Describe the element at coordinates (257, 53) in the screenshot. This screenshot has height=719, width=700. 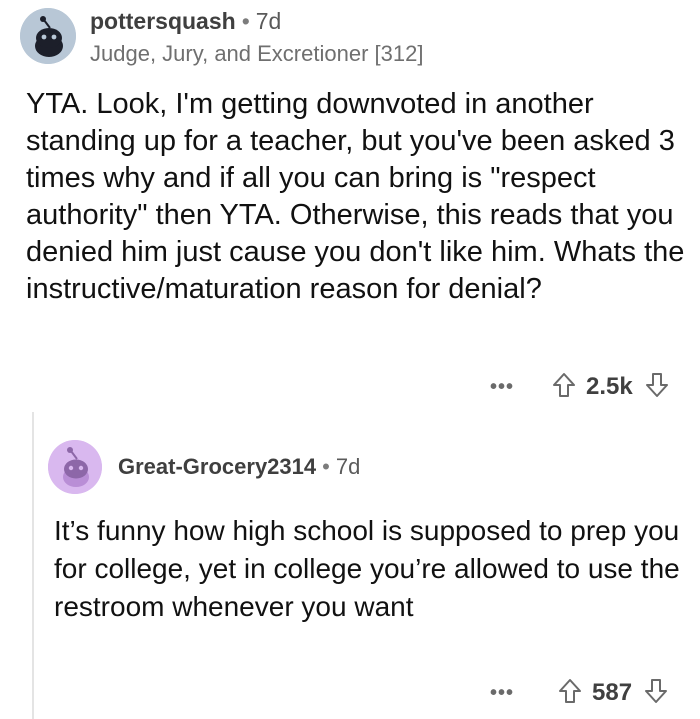
I see `user-flair: Judge, Jury, and Excretioner [312]` at that location.